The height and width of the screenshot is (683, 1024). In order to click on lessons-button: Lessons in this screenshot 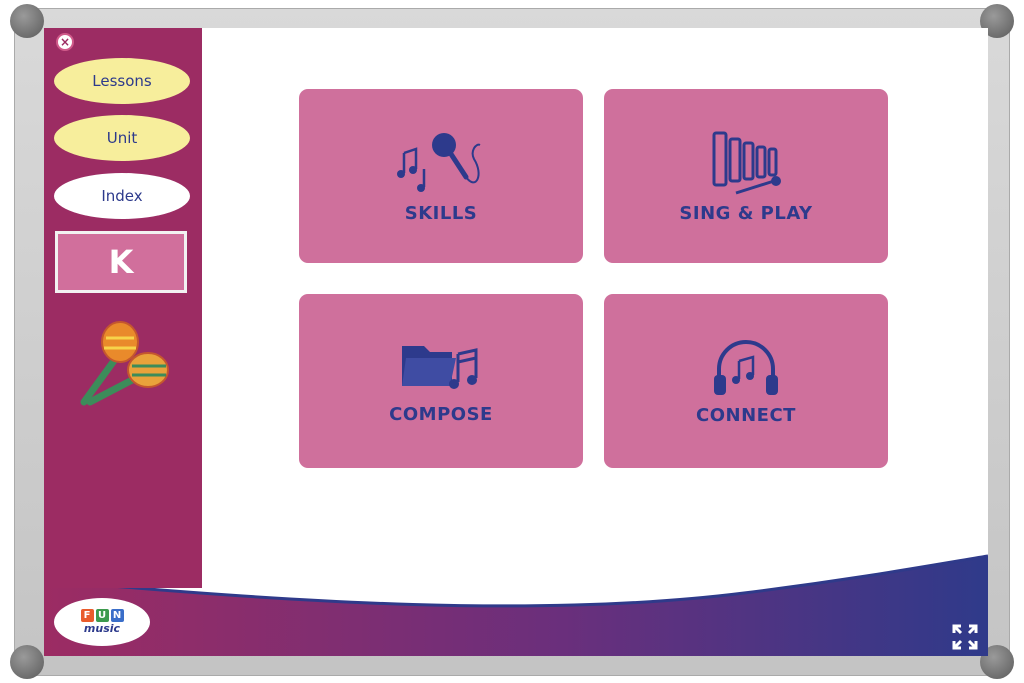, I will do `click(122, 81)`.